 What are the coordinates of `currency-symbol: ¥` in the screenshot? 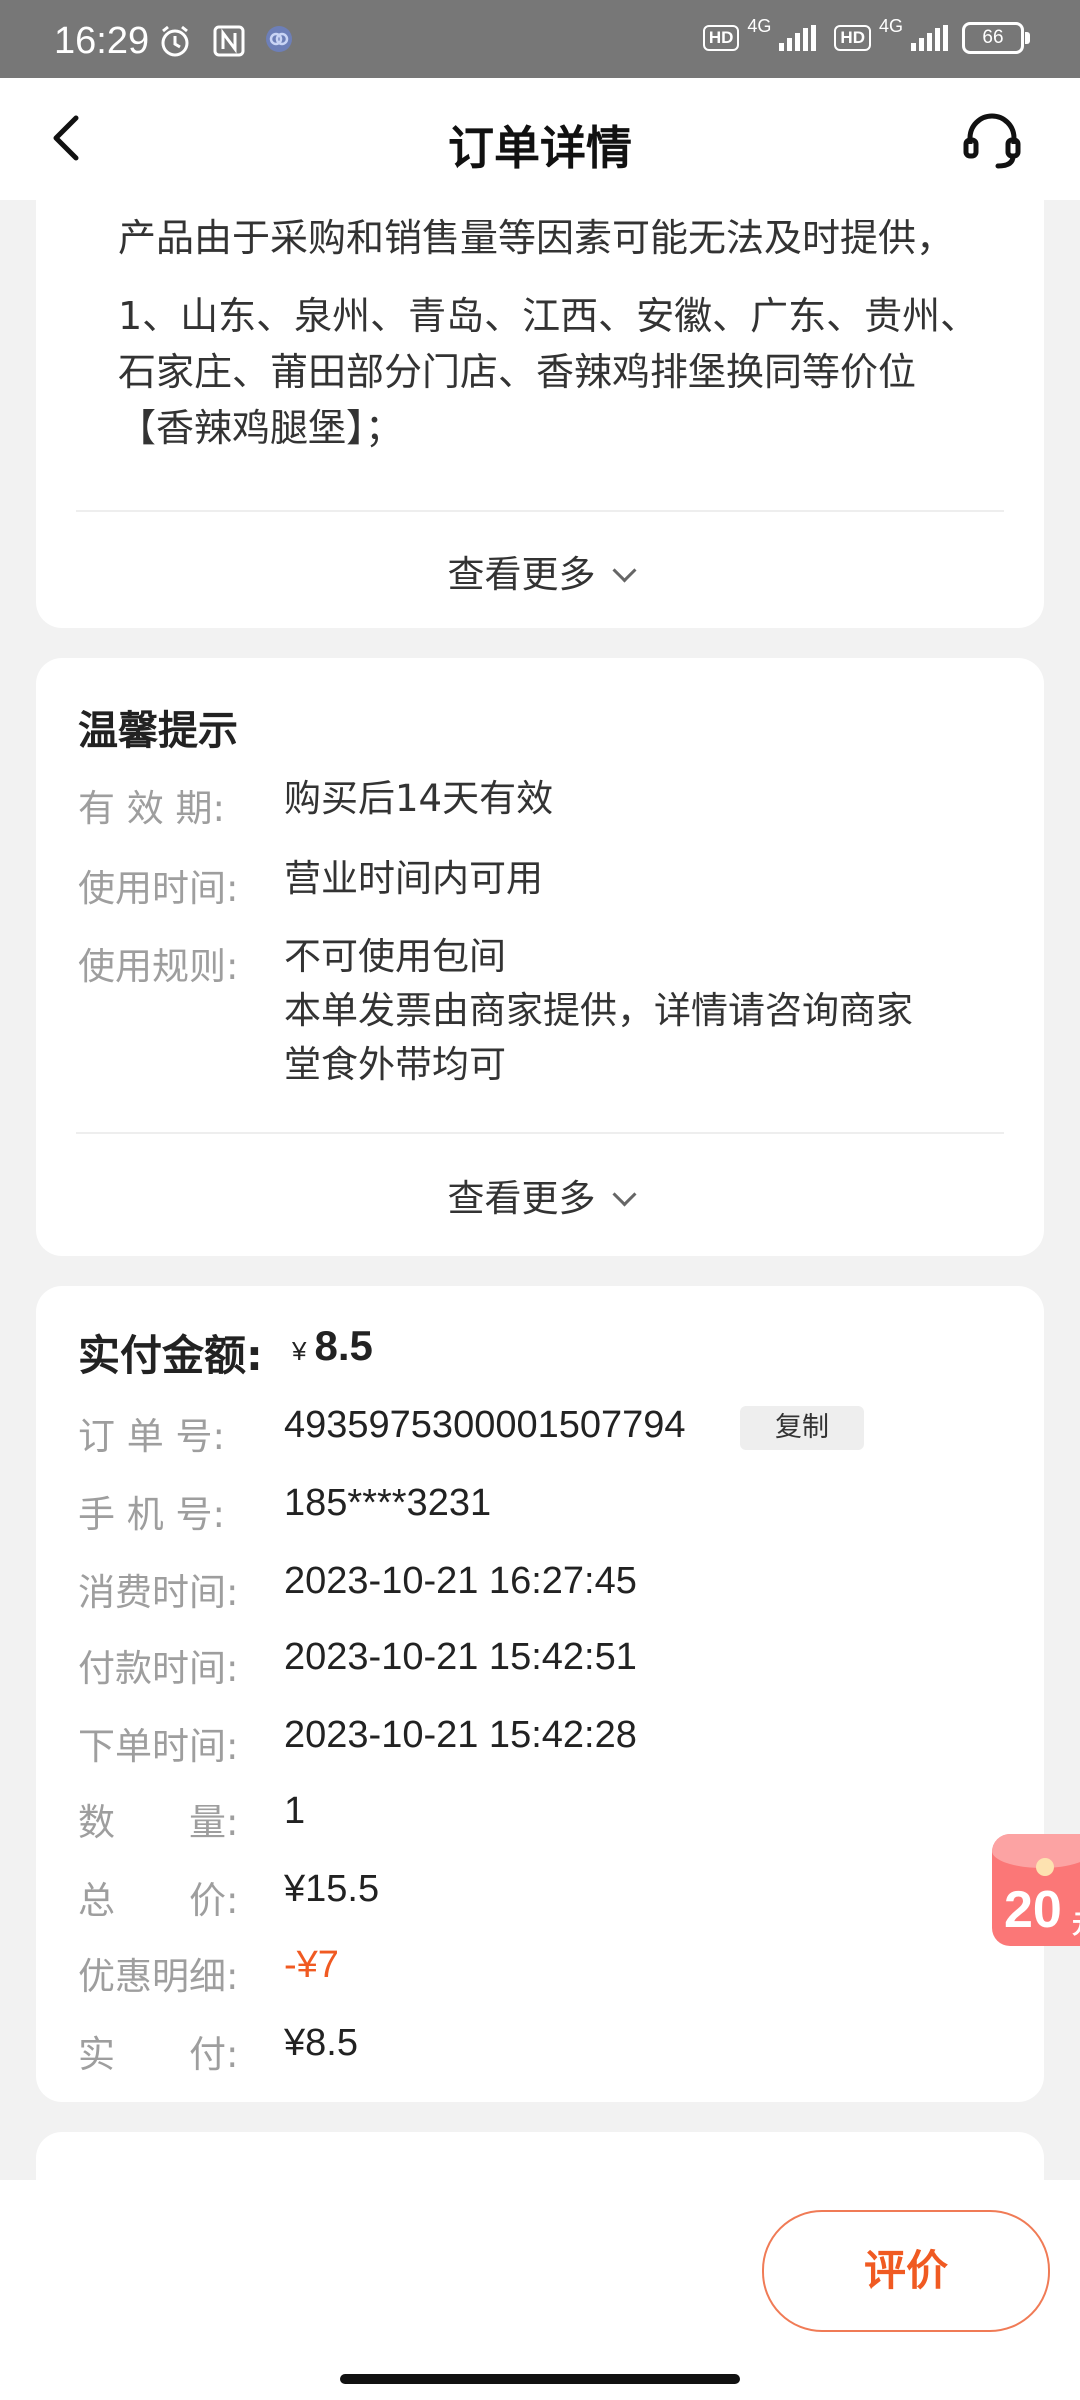 It's located at (299, 1351).